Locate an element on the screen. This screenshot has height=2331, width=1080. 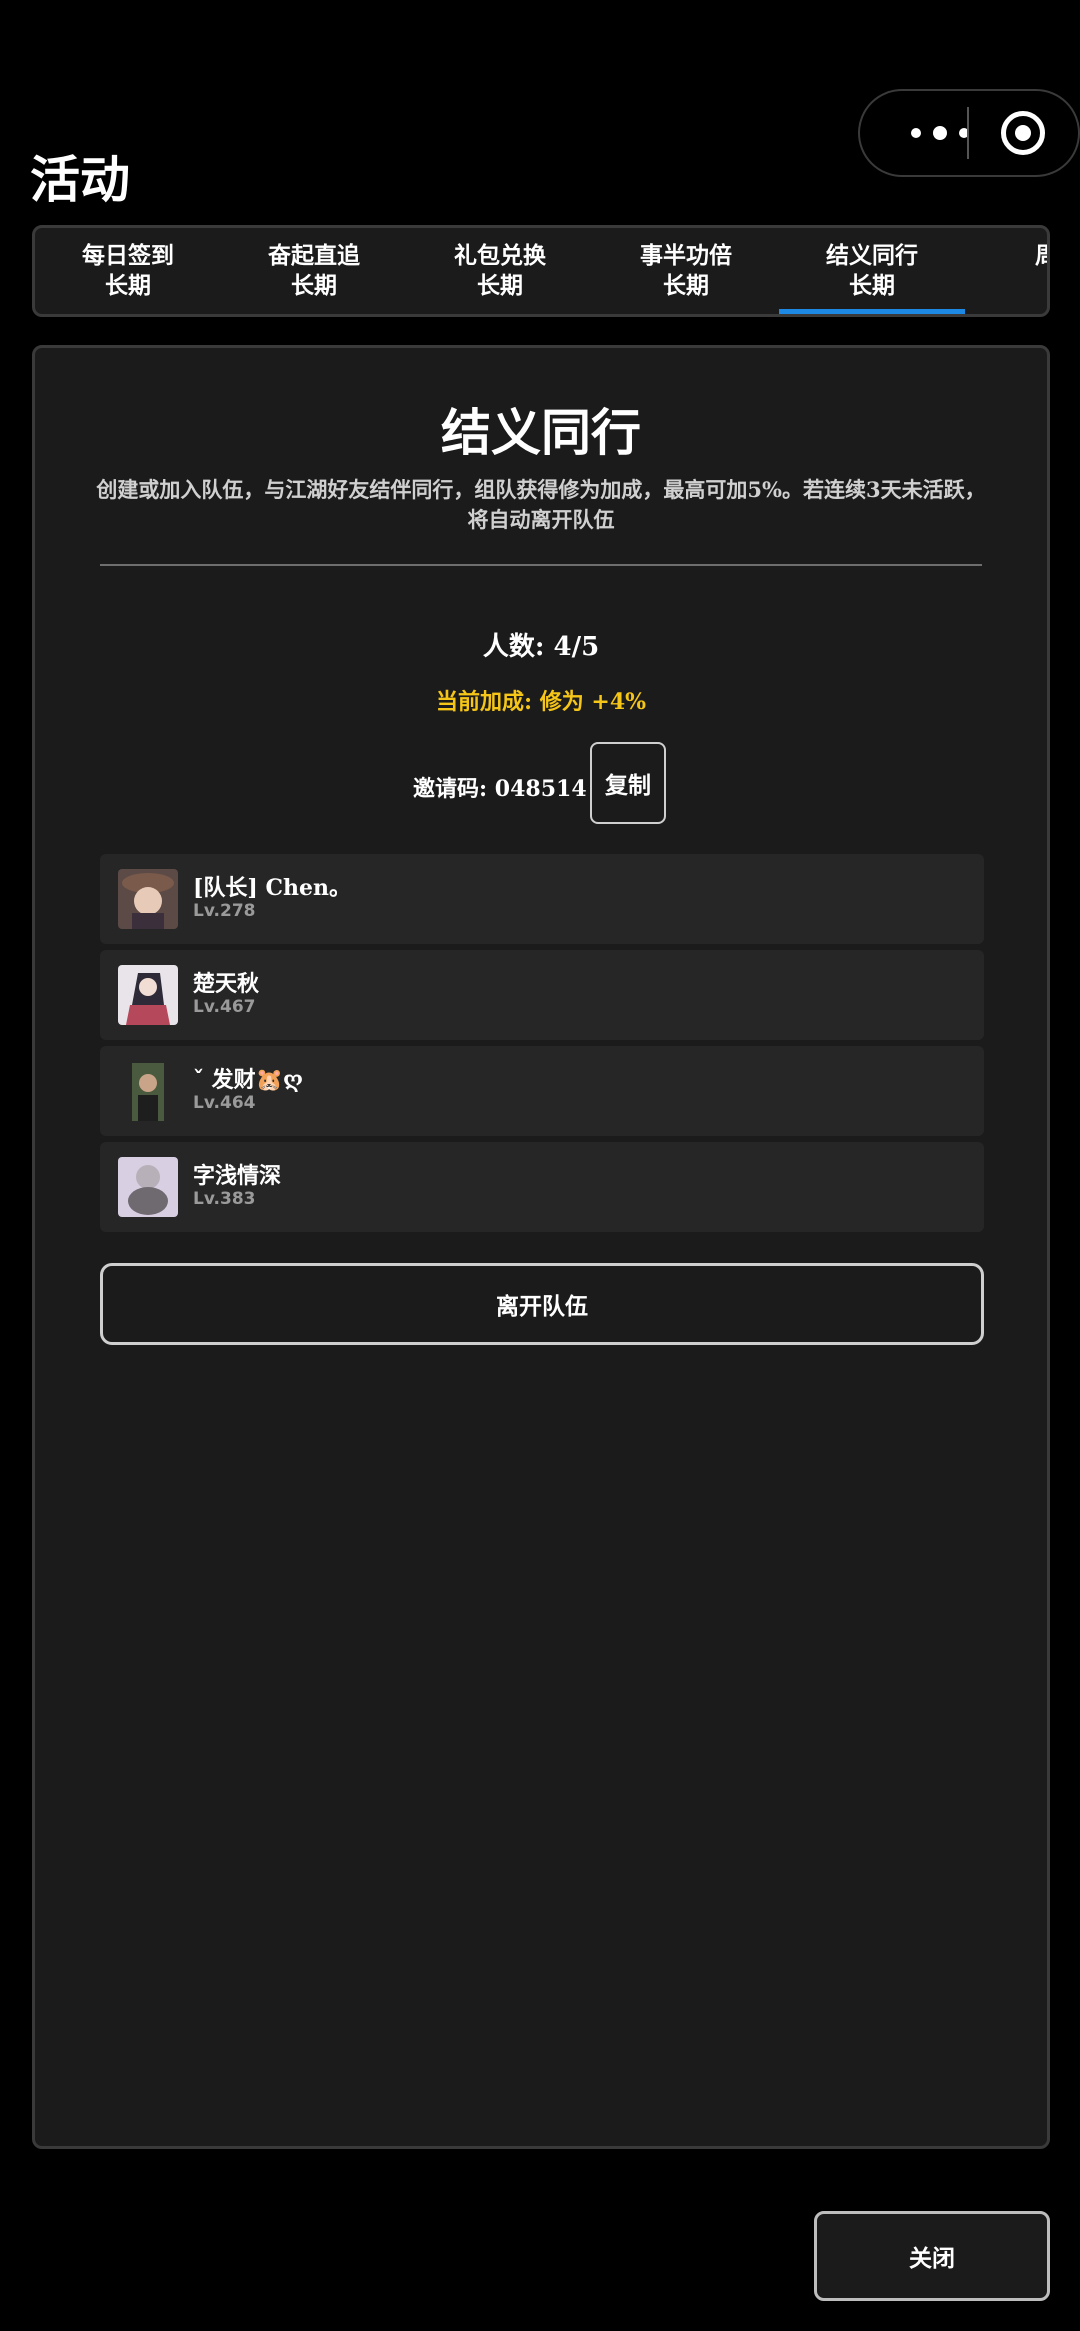
panel-title: 结义同行 is located at coordinates (541, 432).